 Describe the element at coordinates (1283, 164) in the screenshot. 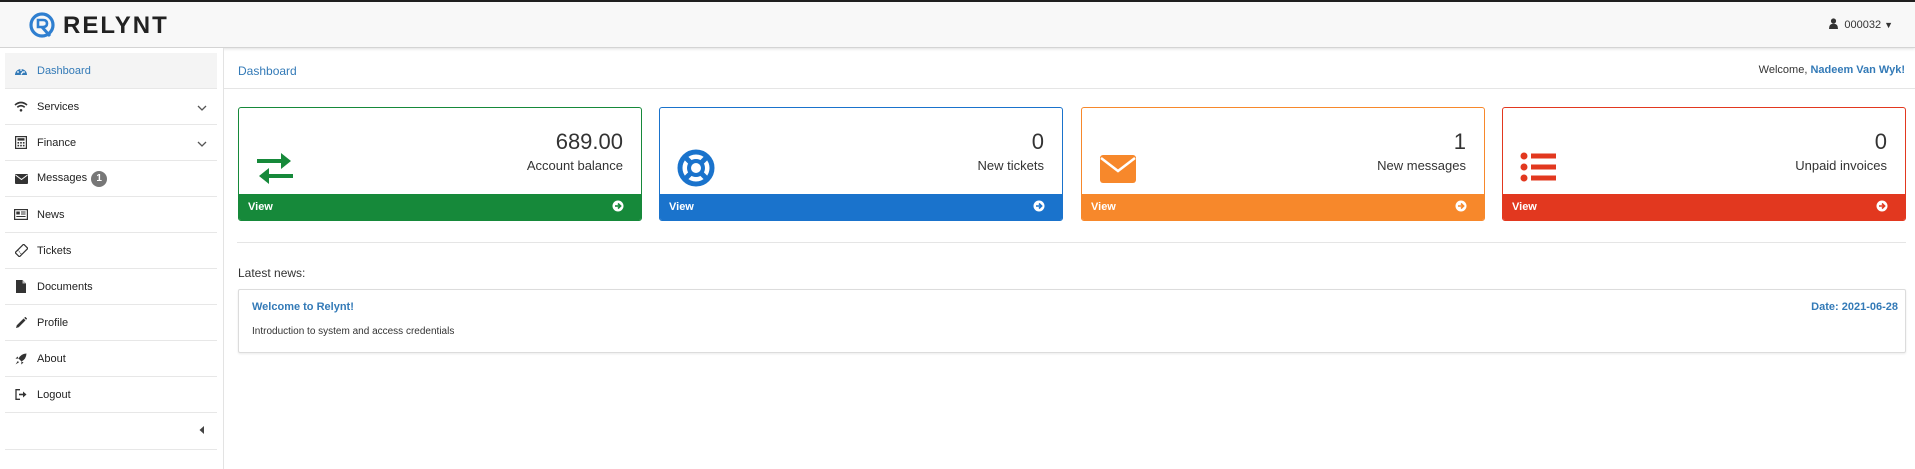

I see `new-messages-card: 1 New messages View` at that location.